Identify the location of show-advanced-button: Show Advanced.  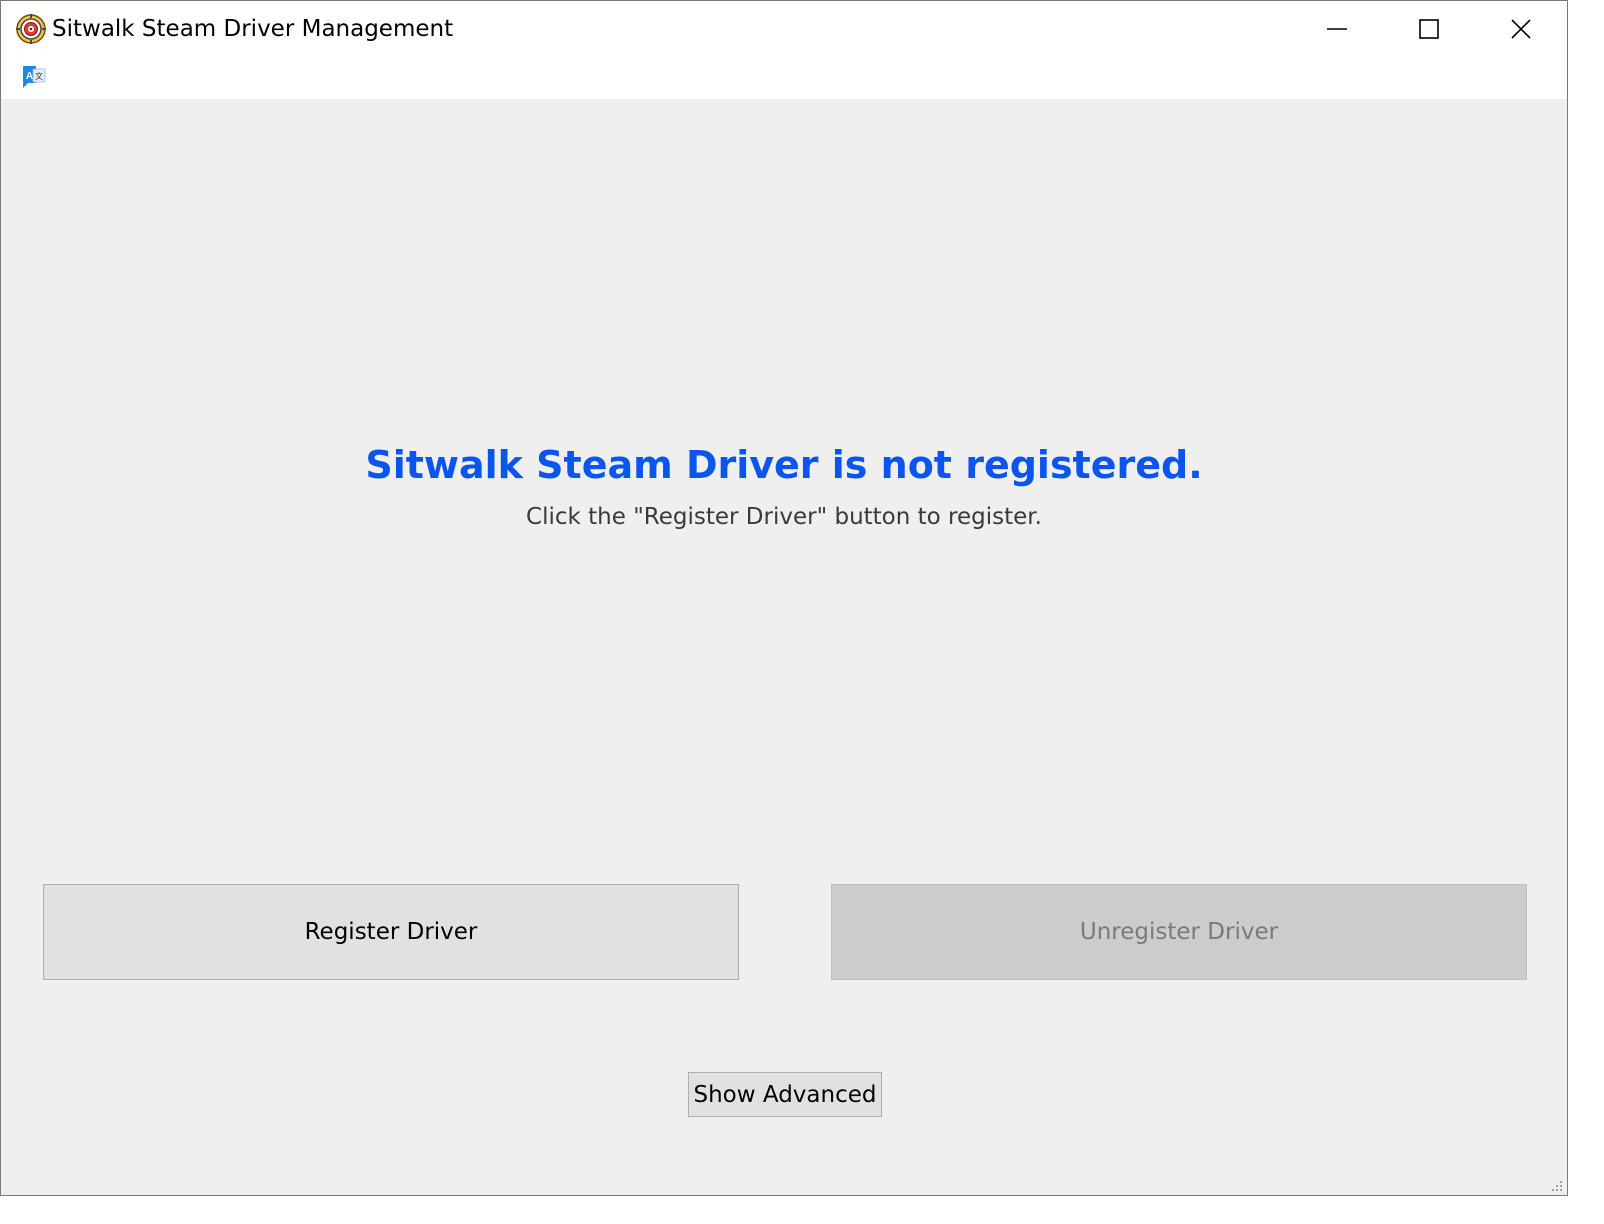
(785, 1094).